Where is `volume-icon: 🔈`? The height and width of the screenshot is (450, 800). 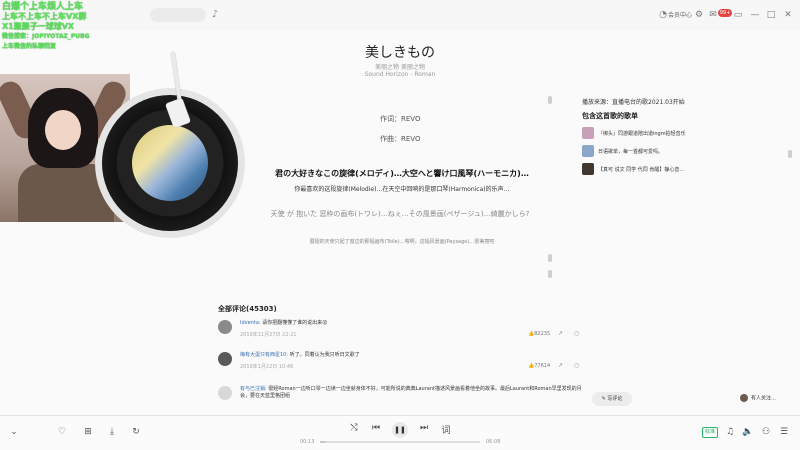
volume-icon: 🔈 is located at coordinates (748, 432).